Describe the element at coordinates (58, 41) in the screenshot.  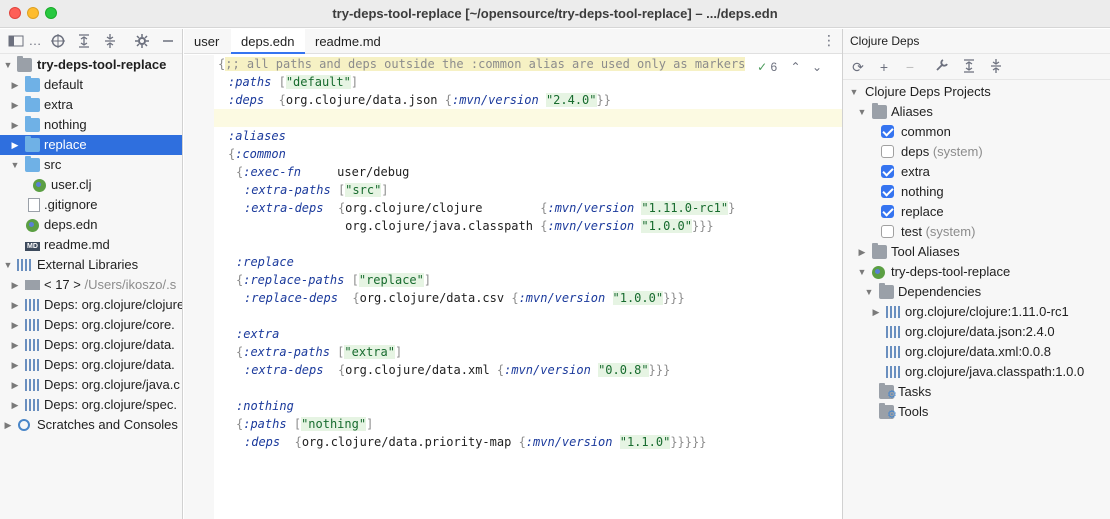
I see `locate-icon` at that location.